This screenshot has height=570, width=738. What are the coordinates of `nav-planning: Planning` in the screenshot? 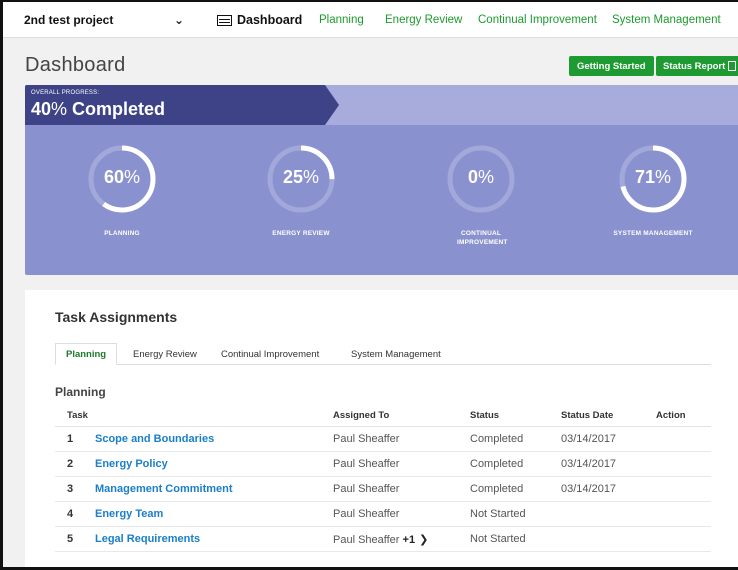 It's located at (341, 20).